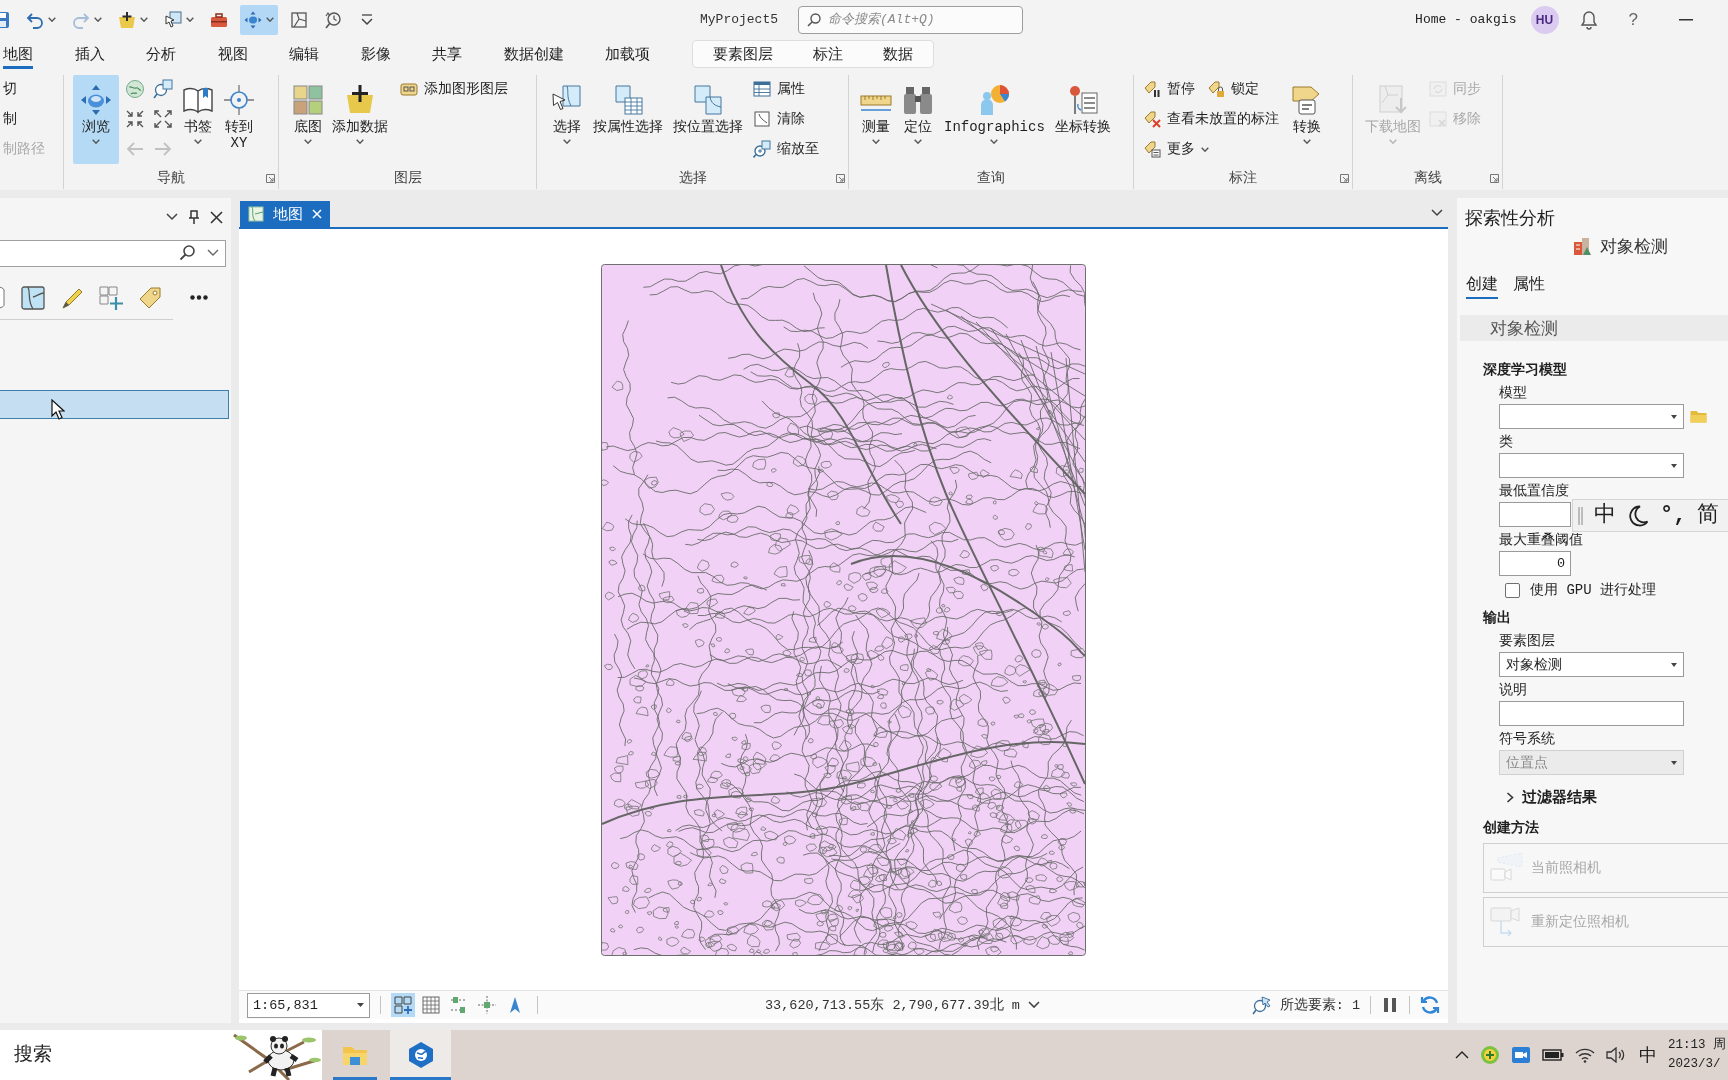 This screenshot has height=1080, width=1728. What do you see at coordinates (1686, 19) in the screenshot?
I see `minimize-icon` at bounding box center [1686, 19].